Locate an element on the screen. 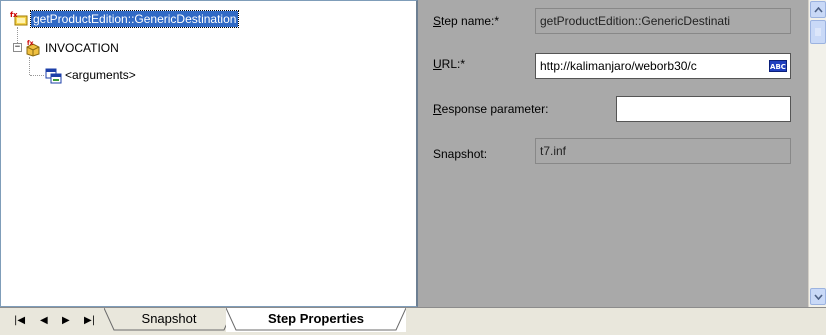  snapshot-field: t7.inf is located at coordinates (663, 151).